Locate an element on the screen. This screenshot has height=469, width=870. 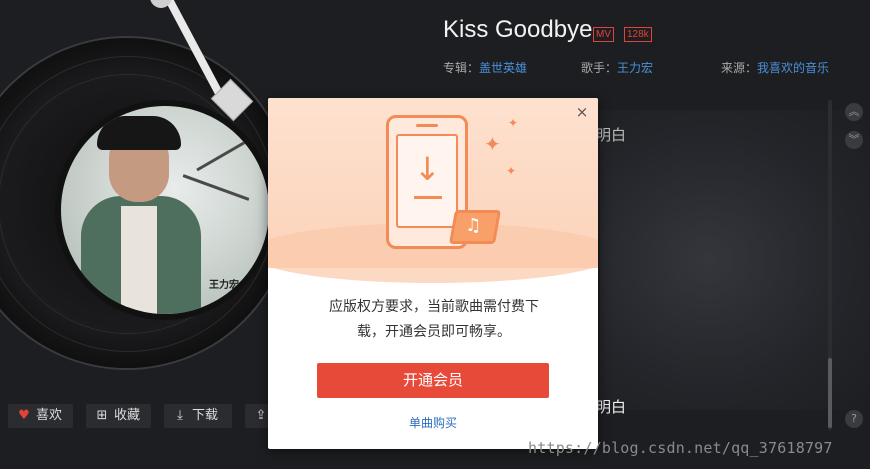
album-link: 盖世英雄 is located at coordinates (503, 68).